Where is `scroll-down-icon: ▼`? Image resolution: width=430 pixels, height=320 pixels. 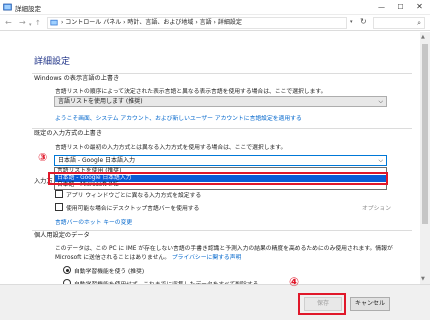 scroll-down-icon: ▼ is located at coordinates (423, 279).